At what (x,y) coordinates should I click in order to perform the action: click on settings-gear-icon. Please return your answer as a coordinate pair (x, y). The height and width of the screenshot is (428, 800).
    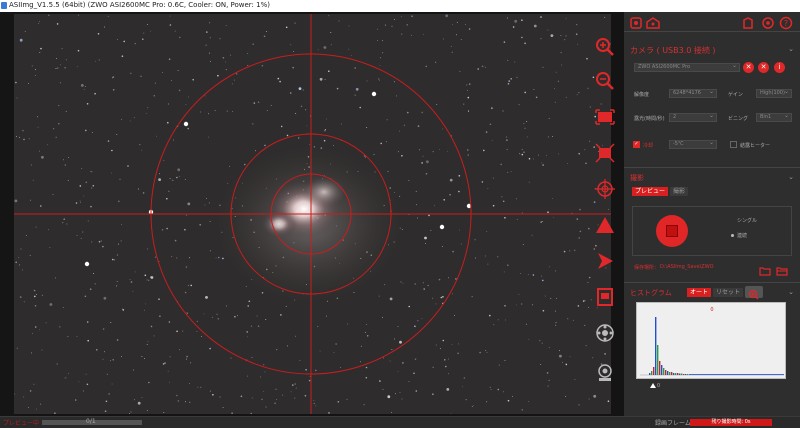
    Looking at the image, I should click on (768, 23).